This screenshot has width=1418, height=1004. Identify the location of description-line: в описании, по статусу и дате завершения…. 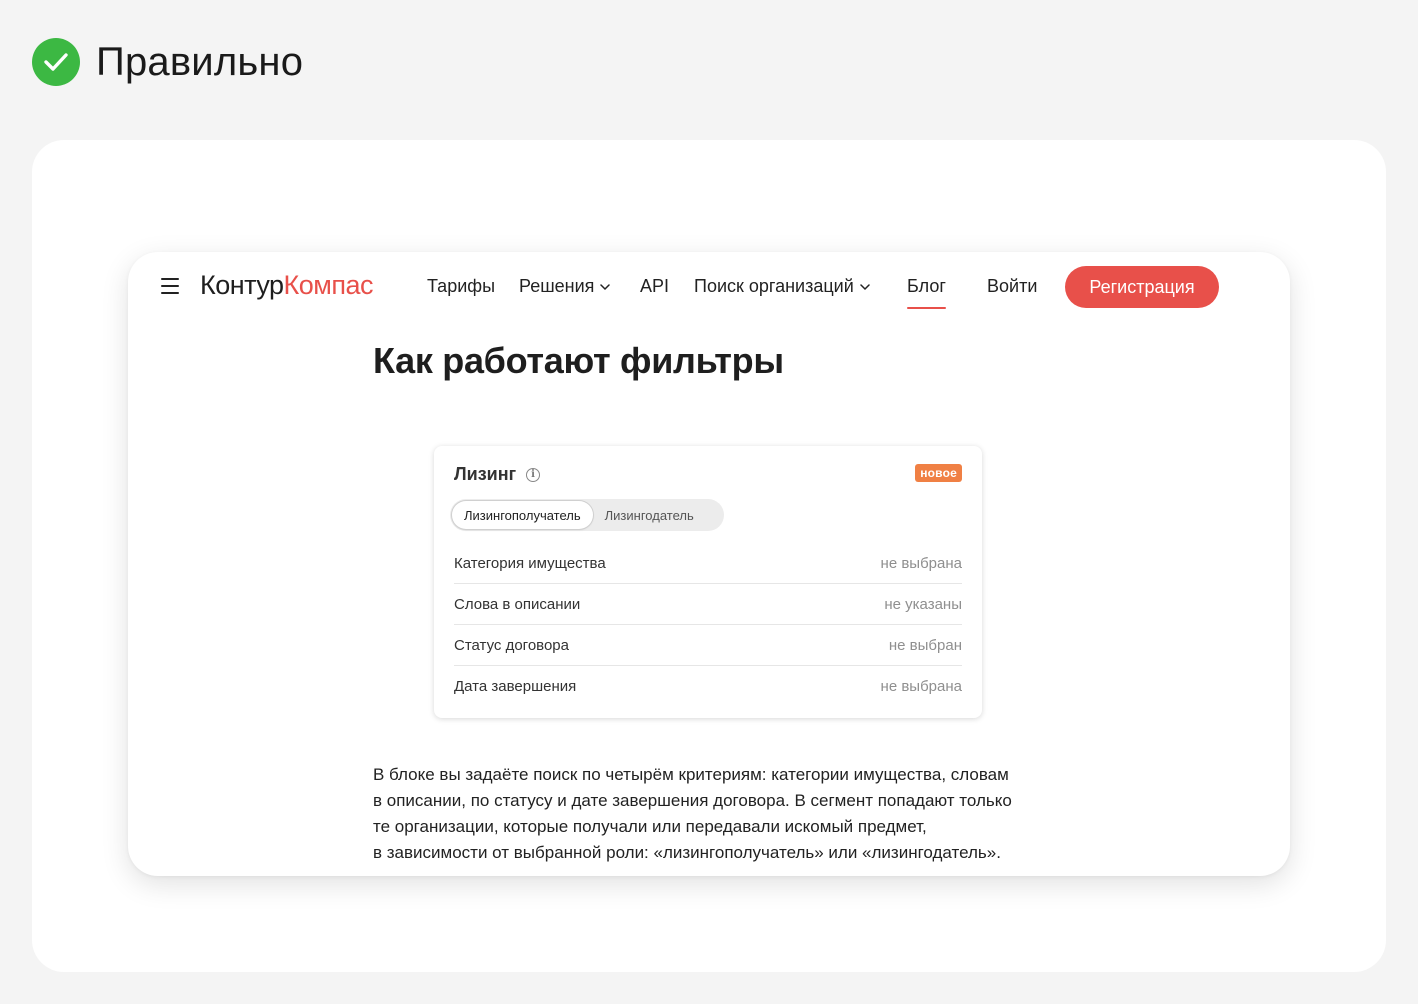
(692, 800).